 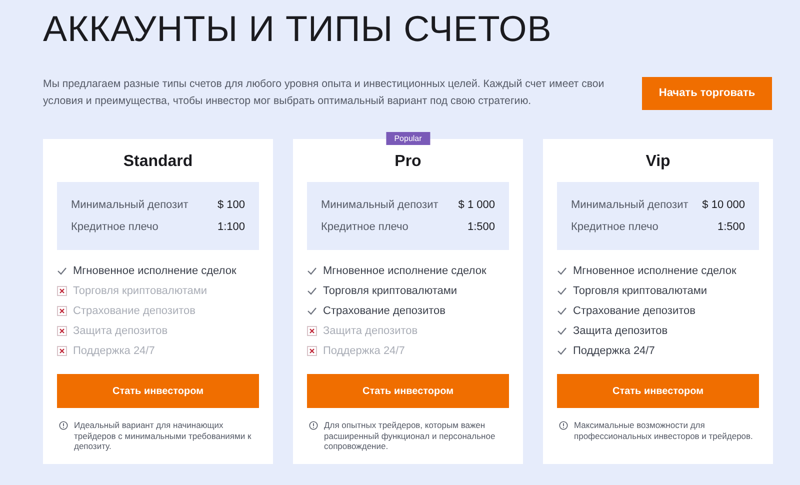 What do you see at coordinates (410, 436) in the screenshot?
I see `plan-note: Для опытных трейдеров, которым важен расширенный функционал и персональное сопровождение.` at bounding box center [410, 436].